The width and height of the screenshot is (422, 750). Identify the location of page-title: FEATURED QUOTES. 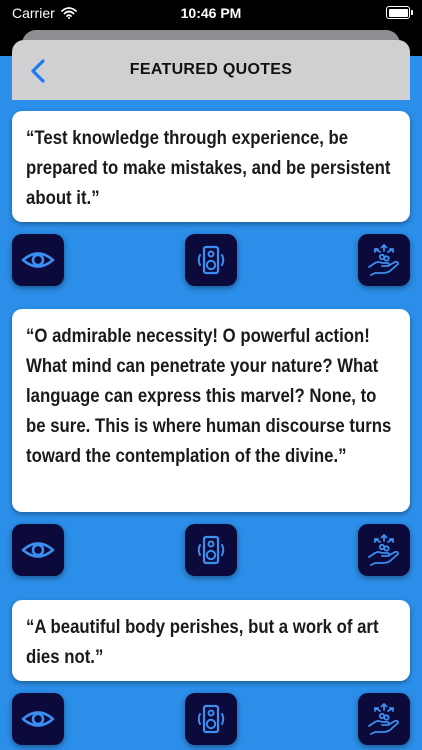
(211, 69).